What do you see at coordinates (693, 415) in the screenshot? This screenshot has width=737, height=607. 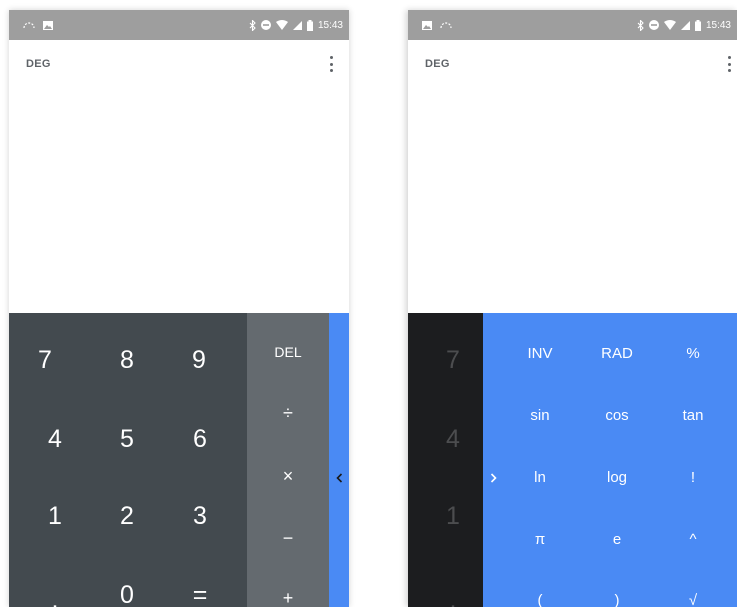 I see `tan-button: tan` at bounding box center [693, 415].